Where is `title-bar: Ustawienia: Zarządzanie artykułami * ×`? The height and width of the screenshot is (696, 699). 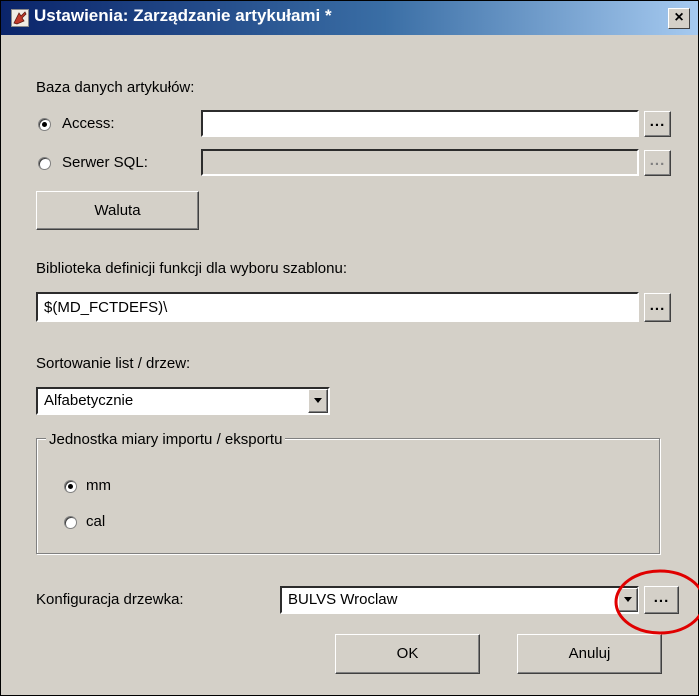
title-bar: Ustawienia: Zarządzanie artykułami * × is located at coordinates (349, 18).